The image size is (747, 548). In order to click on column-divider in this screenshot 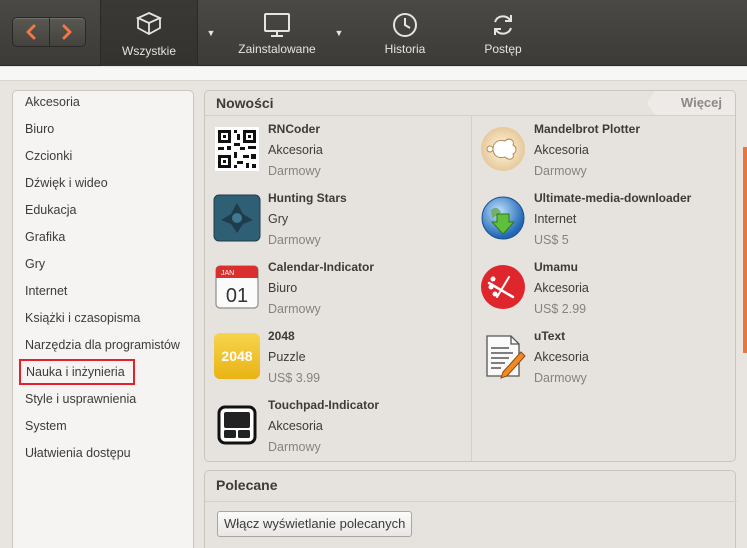, I will do `click(471, 288)`.